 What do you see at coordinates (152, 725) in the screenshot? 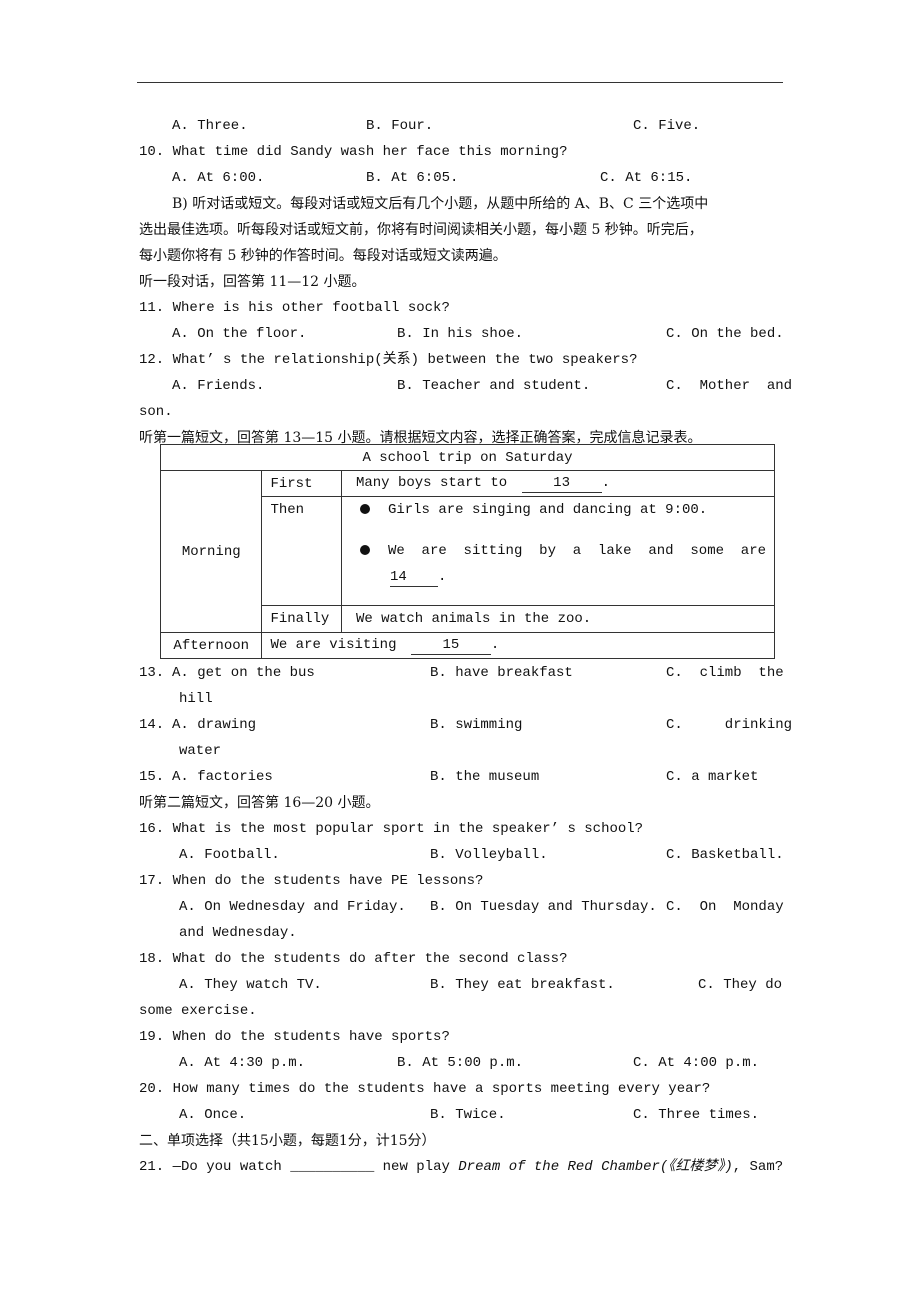
I see `q14-number: 14.` at bounding box center [152, 725].